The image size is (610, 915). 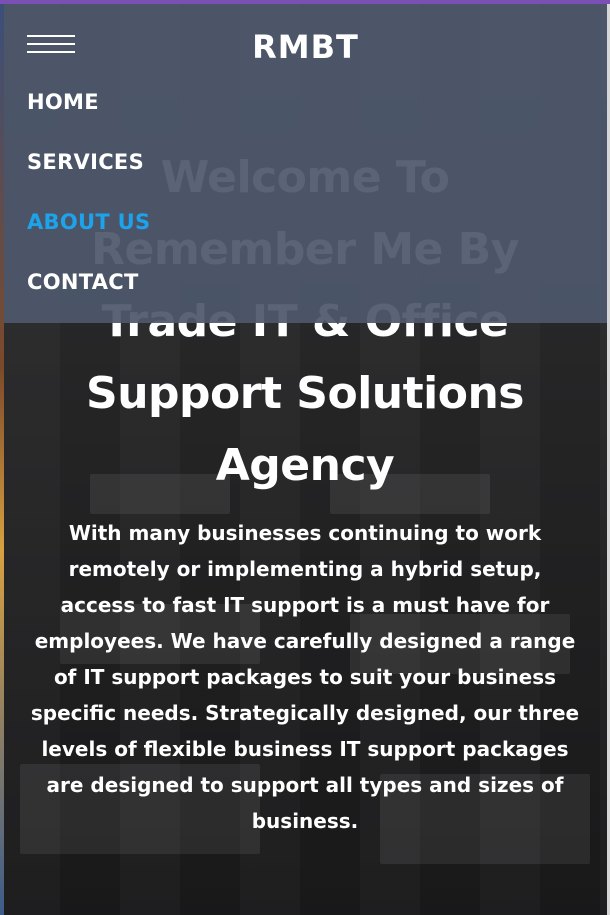 I want to click on brand-logo-text: RMBT, so click(x=305, y=47).